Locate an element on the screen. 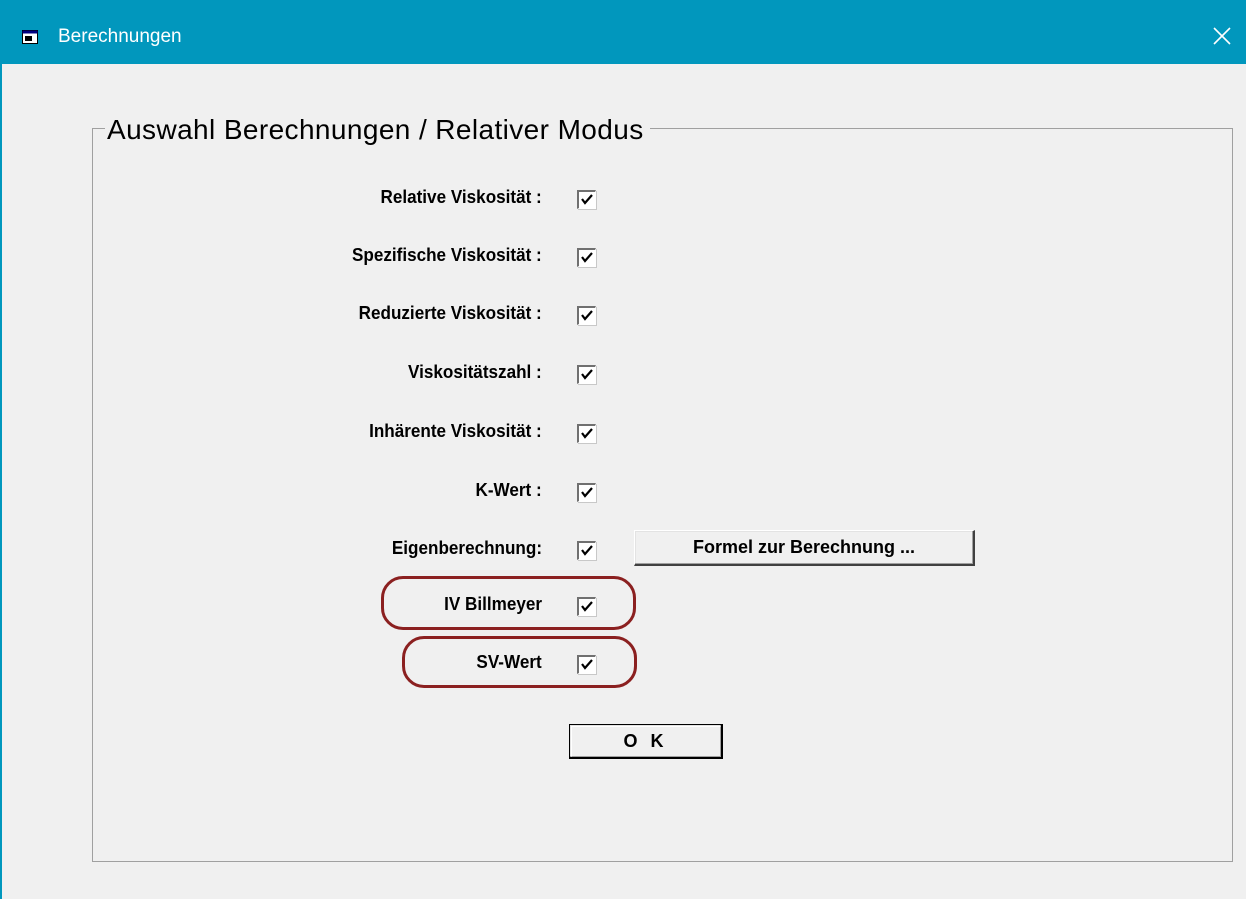 The height and width of the screenshot is (899, 1246). label-spezifische-viskositaet: Spezifische Viskosität : is located at coordinates (447, 255).